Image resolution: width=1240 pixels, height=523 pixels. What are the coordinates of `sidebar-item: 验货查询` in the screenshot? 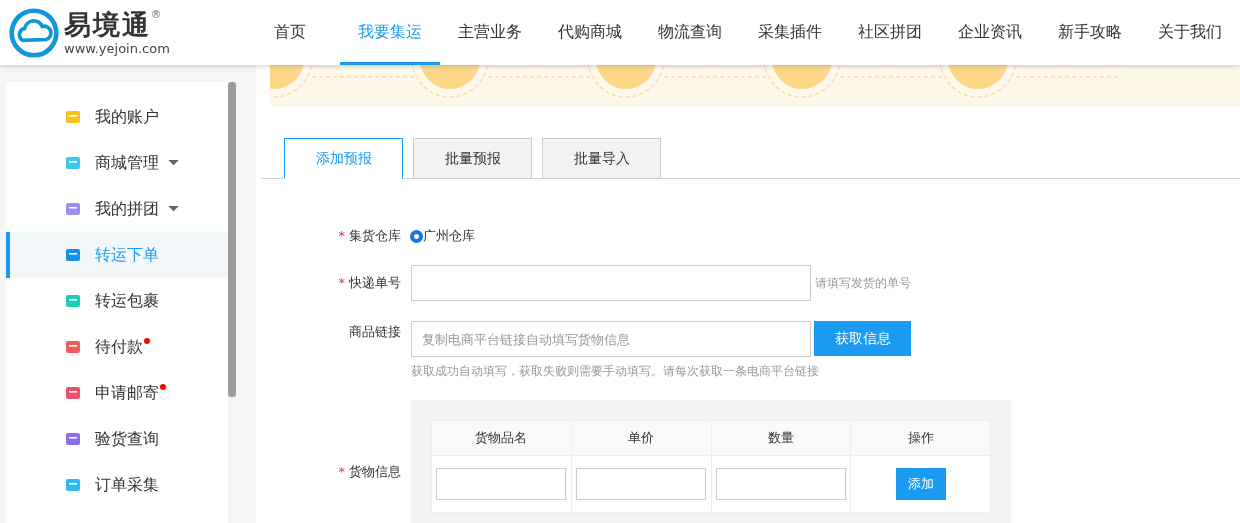 It's located at (117, 439).